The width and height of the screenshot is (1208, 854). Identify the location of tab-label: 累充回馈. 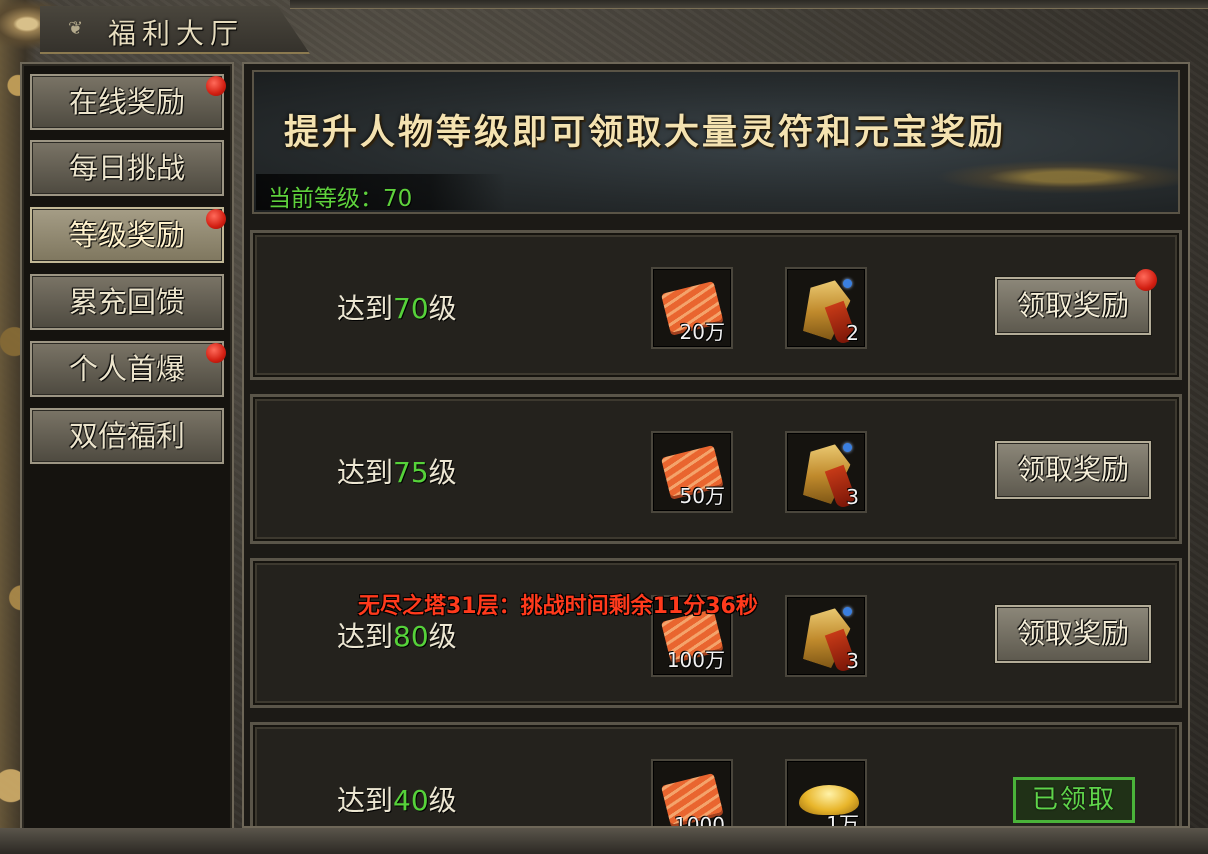
(126, 302).